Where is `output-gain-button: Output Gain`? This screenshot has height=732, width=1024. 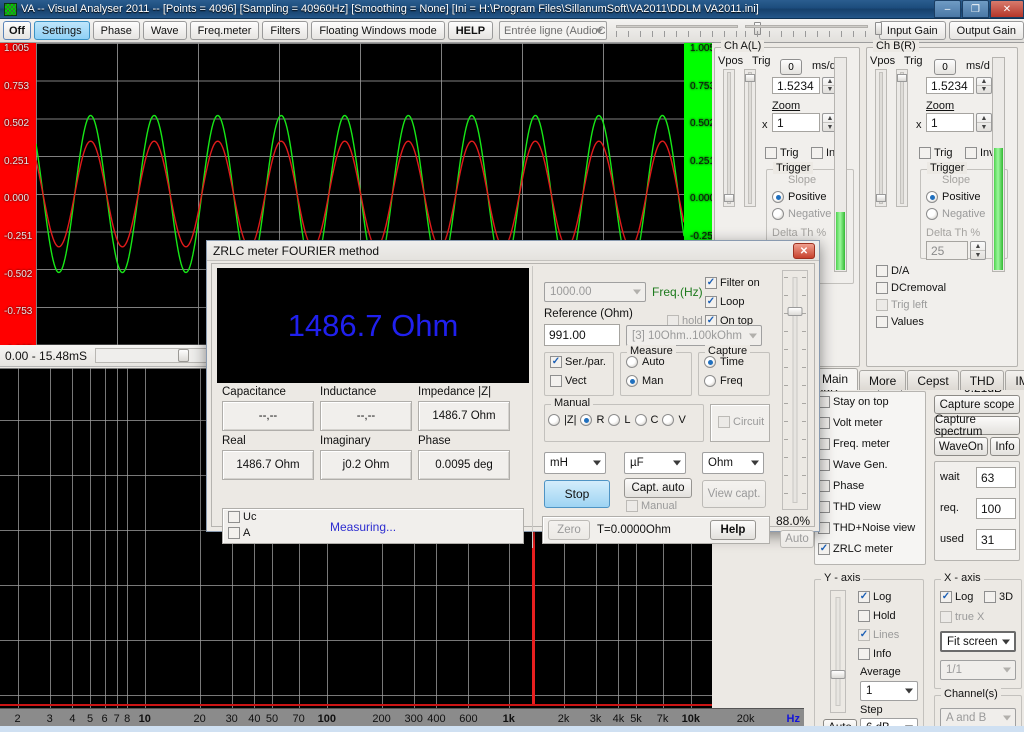
output-gain-button: Output Gain is located at coordinates (986, 30).